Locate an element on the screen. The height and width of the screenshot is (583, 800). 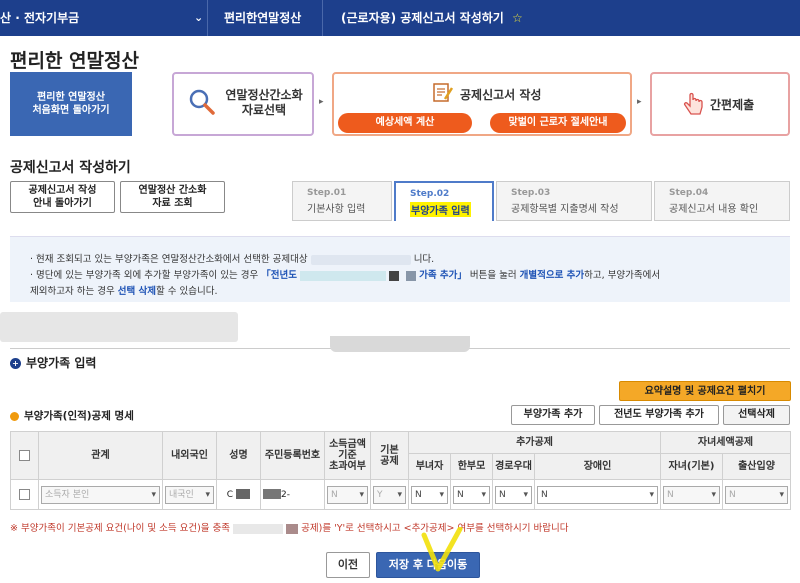
panel-title: + 부양가족 입력 is located at coordinates (53, 362).